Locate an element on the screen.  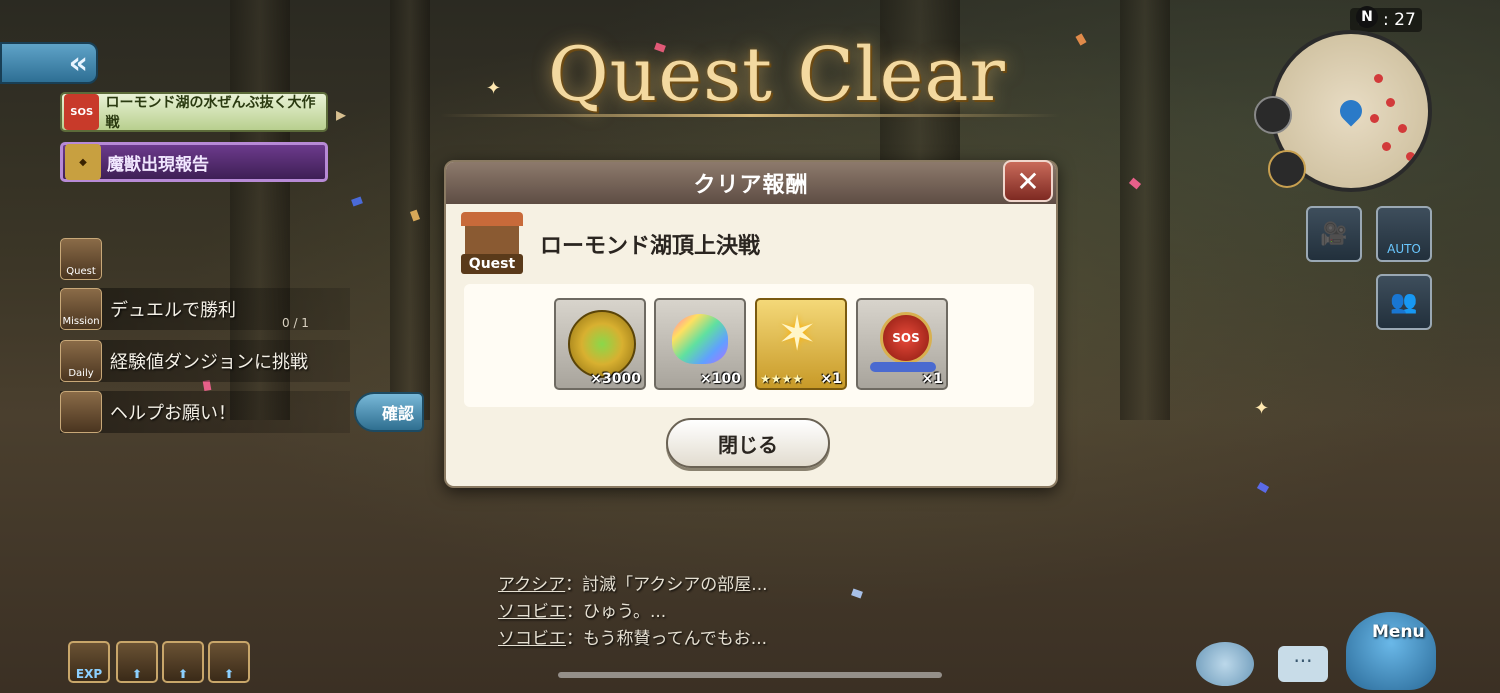
coin-boost-icon: ⬆ is located at coordinates (137, 662).